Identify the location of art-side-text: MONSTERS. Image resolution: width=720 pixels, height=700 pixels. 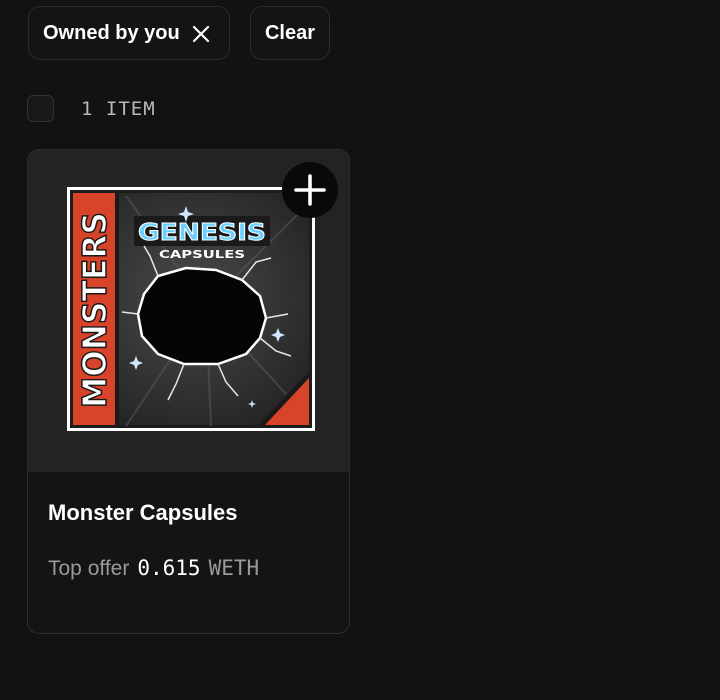
(94, 310).